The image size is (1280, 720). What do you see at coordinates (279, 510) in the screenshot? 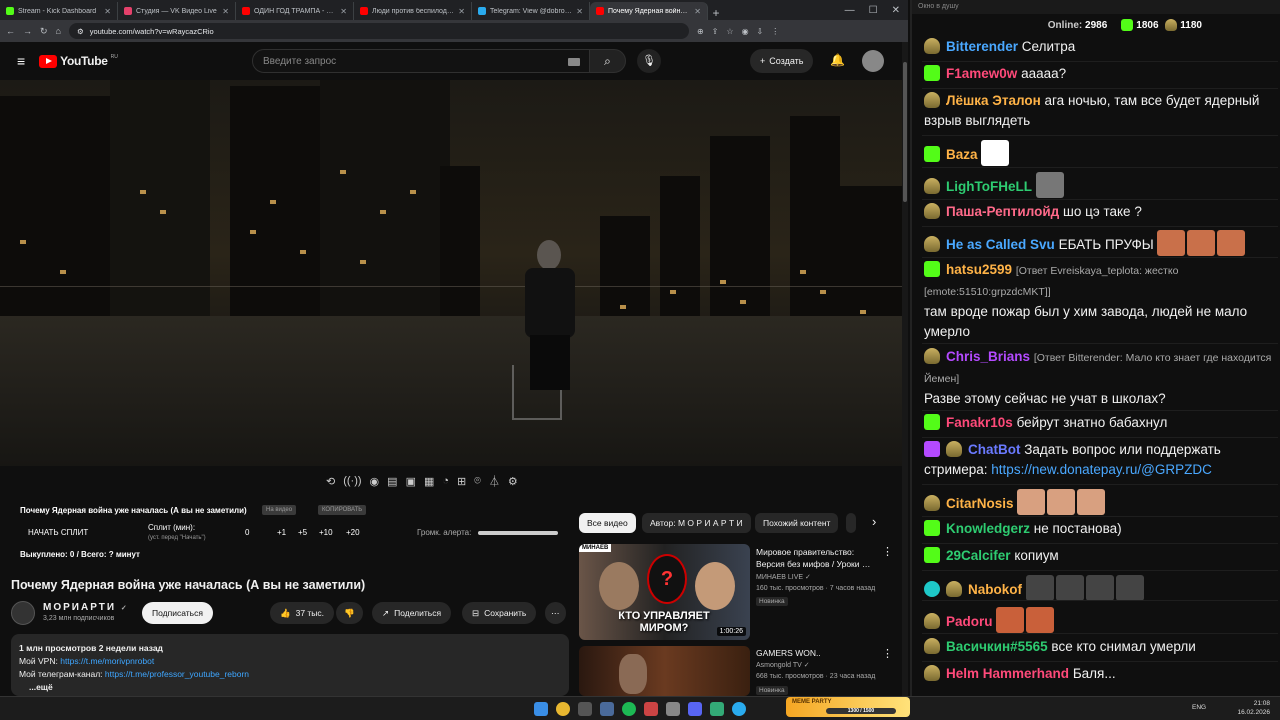
I see `on-video-tag: На видео` at bounding box center [279, 510].